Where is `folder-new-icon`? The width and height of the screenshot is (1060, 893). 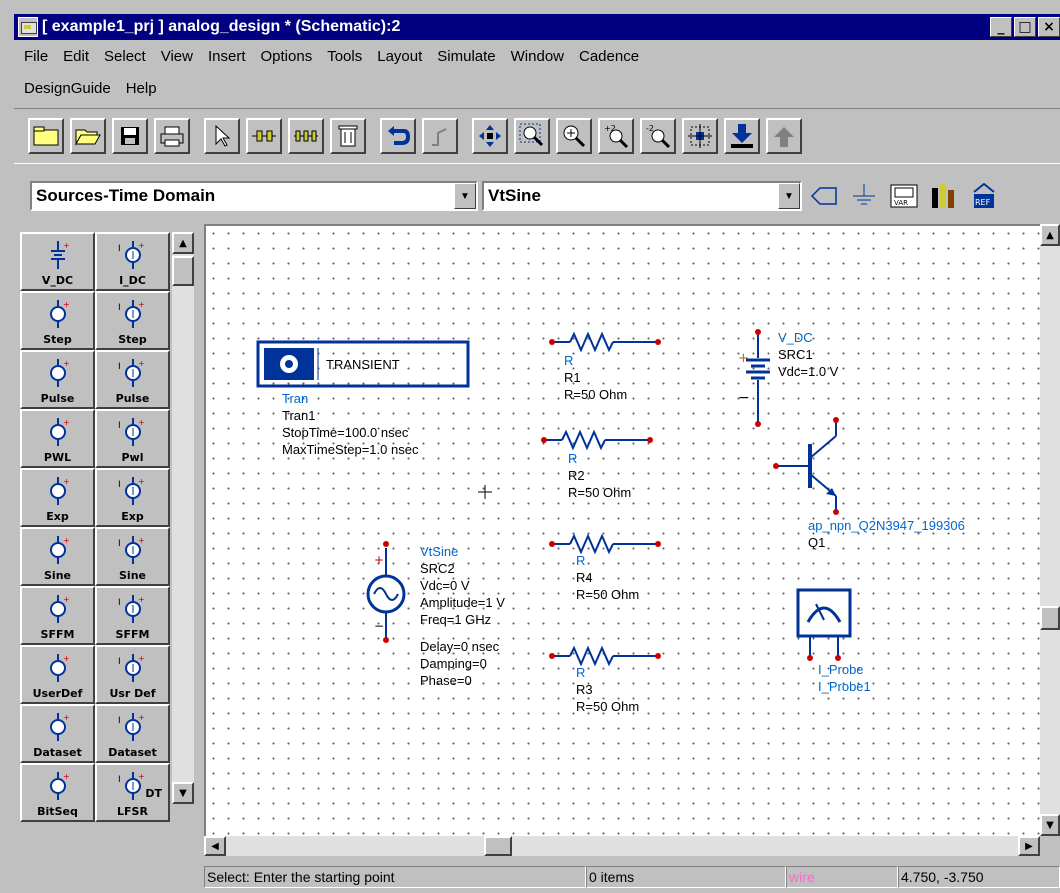
folder-new-icon is located at coordinates (46, 136).